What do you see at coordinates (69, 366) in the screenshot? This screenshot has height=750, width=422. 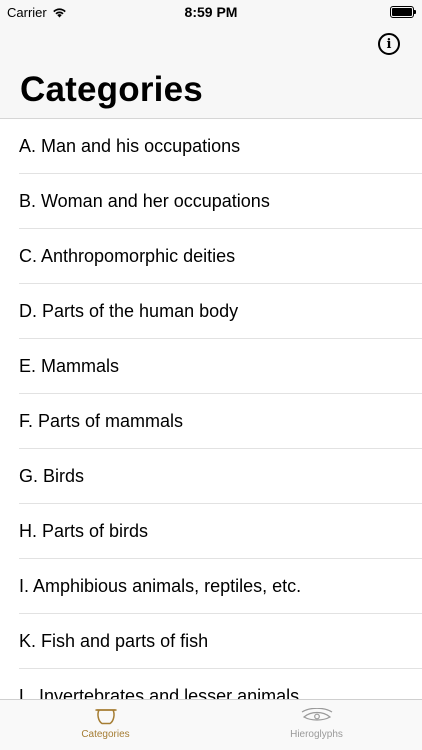 I see `category-label: E. Mammals` at bounding box center [69, 366].